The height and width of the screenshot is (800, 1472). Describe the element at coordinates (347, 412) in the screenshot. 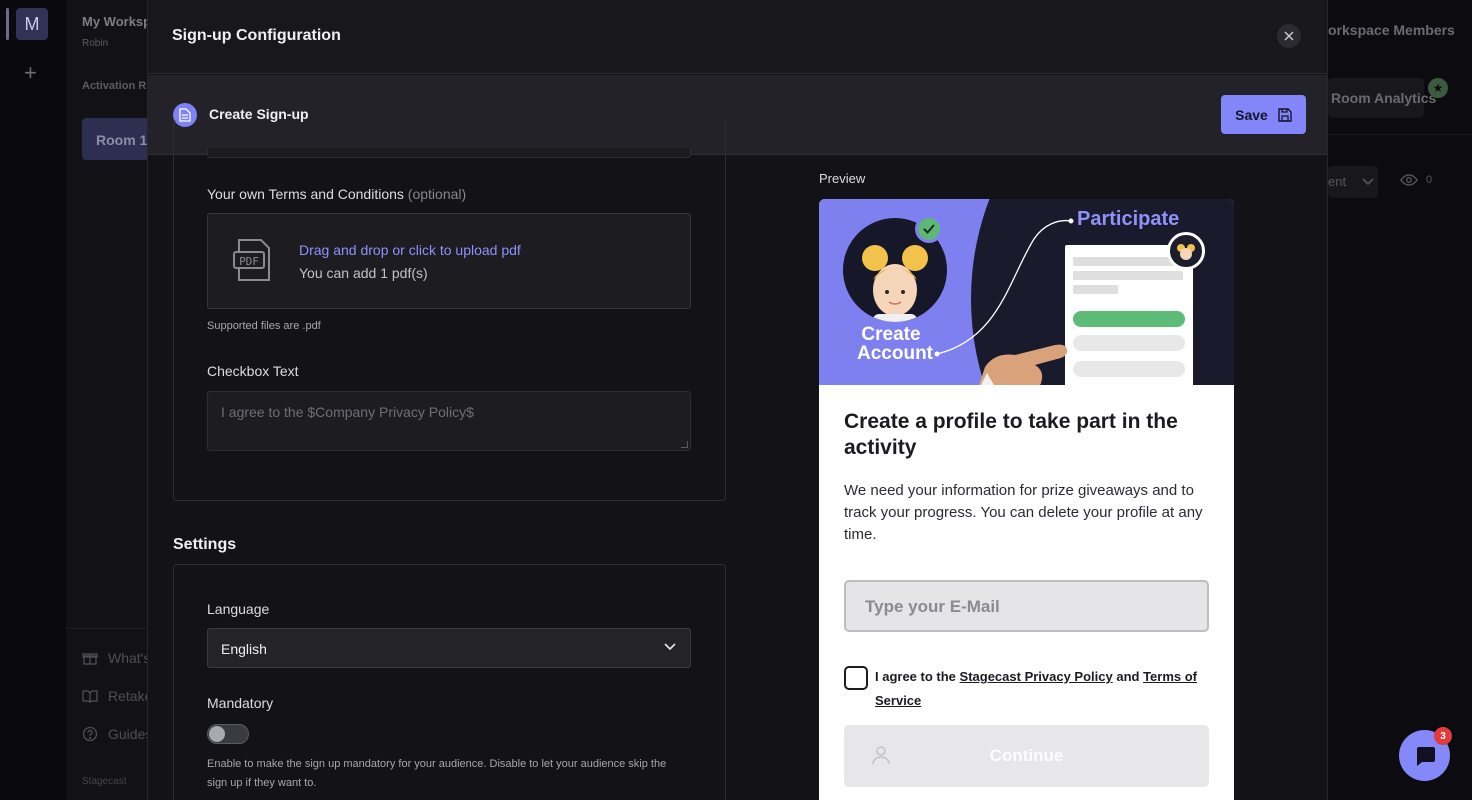

I see `checkbox-text-placeholder: I agree to the $Company Privacy Policy$` at that location.